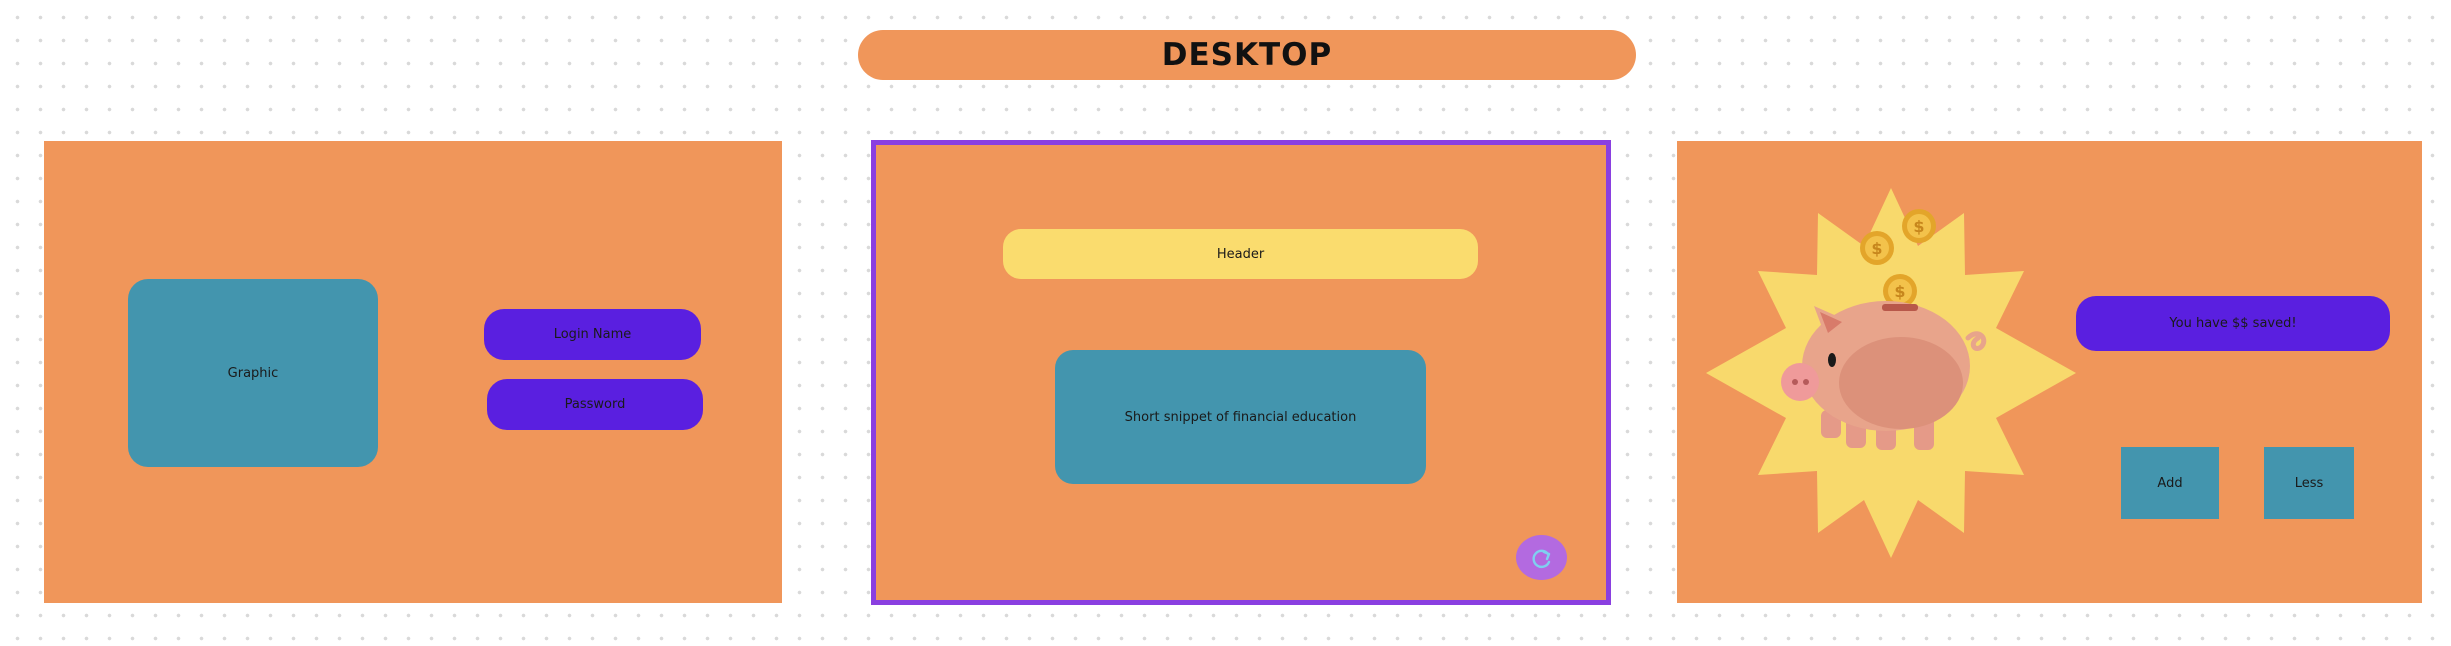  I want to click on login-name-field: Login Name, so click(592, 334).